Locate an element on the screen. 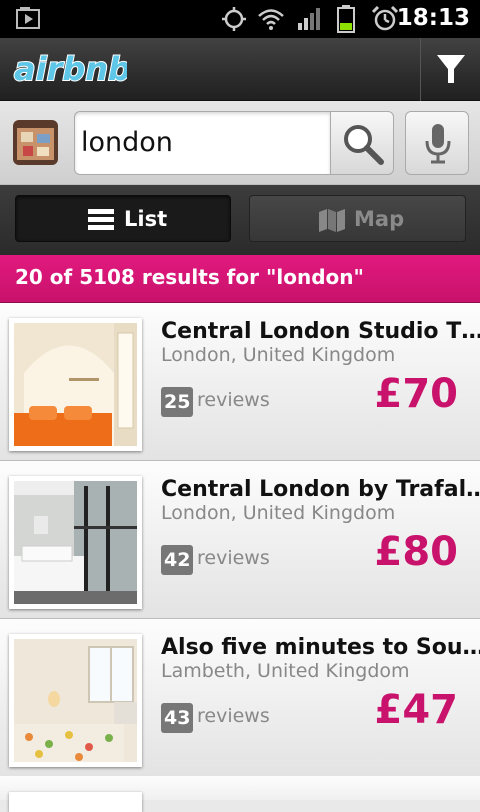 The width and height of the screenshot is (480, 812). microphone-icon is located at coordinates (438, 144).